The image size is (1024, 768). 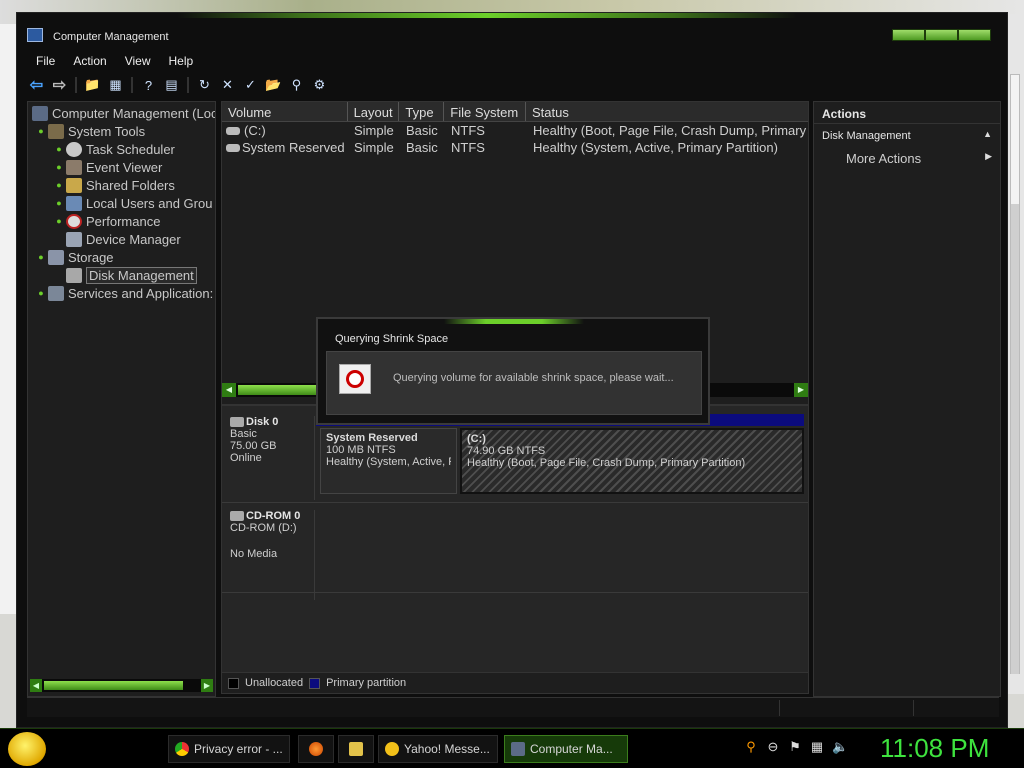 What do you see at coordinates (374, 111) in the screenshot?
I see `column-layout: Layout` at bounding box center [374, 111].